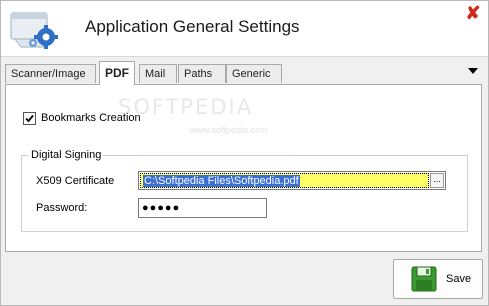 This screenshot has width=489, height=306. I want to click on save-icon, so click(424, 279).